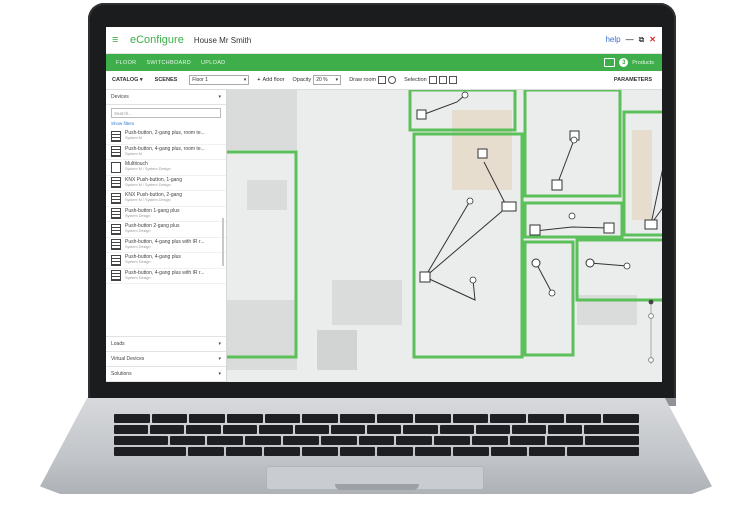 This screenshot has width=753, height=506. Describe the element at coordinates (270, 80) in the screenshot. I see `add-floor-button: + Add floor` at that location.